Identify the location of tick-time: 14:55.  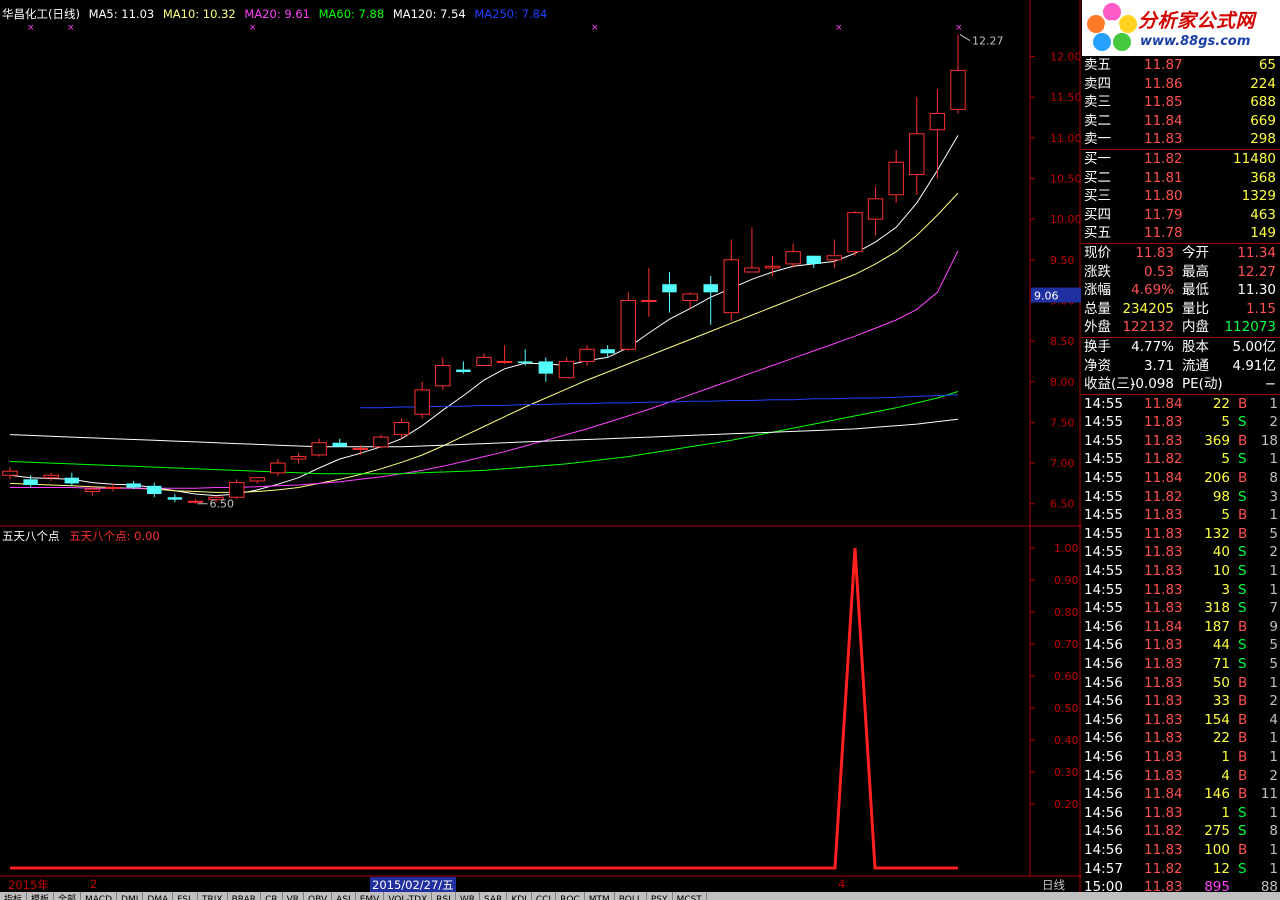
(1103, 552).